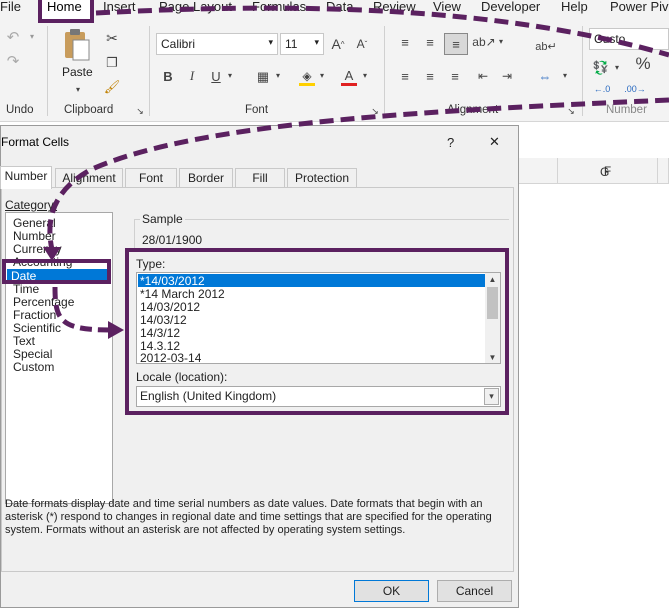 The image size is (669, 608). What do you see at coordinates (382, 31) in the screenshot?
I see `arrow-home-to-ribbon` at bounding box center [382, 31].